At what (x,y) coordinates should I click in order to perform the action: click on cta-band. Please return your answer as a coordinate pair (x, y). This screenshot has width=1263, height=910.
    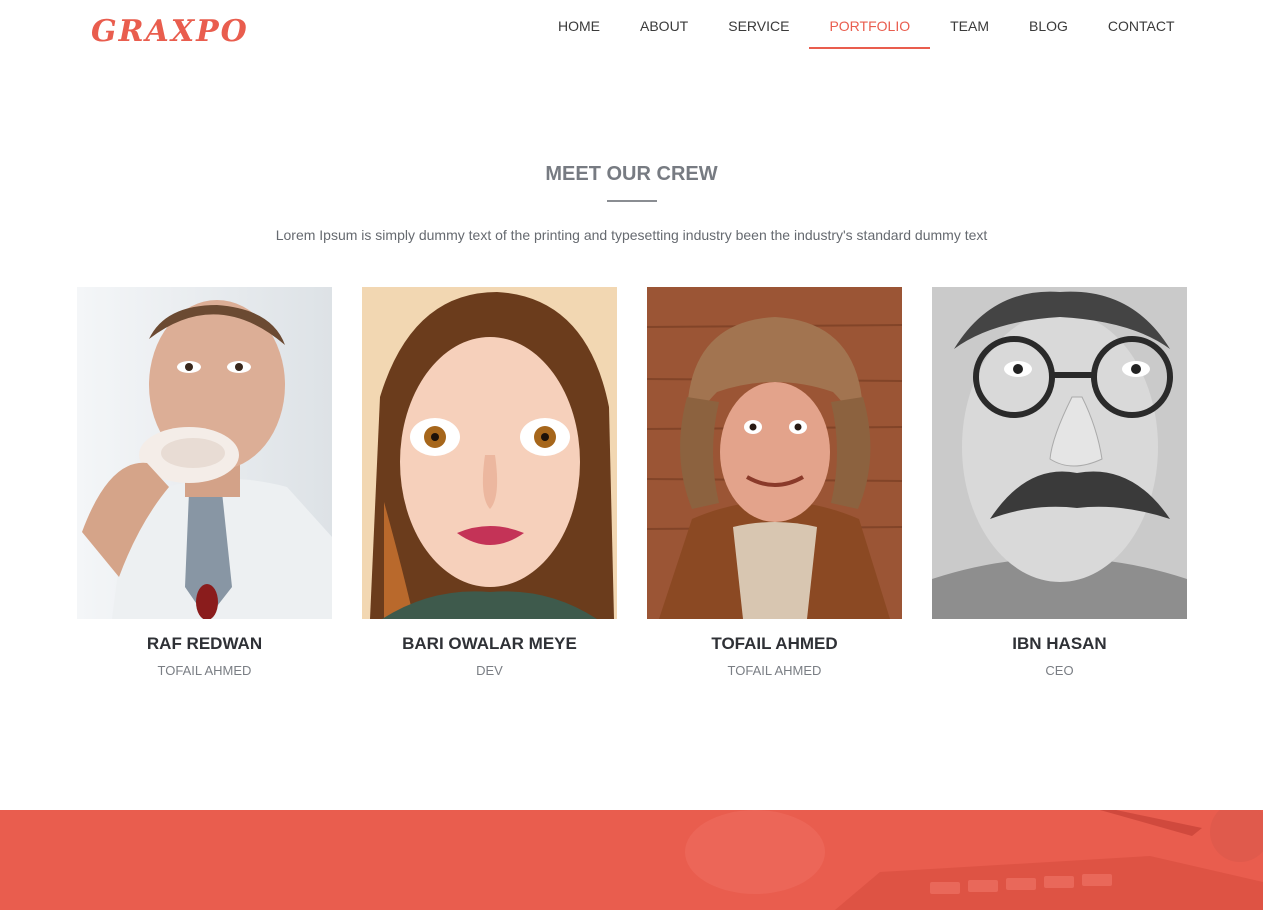
    Looking at the image, I should click on (631, 860).